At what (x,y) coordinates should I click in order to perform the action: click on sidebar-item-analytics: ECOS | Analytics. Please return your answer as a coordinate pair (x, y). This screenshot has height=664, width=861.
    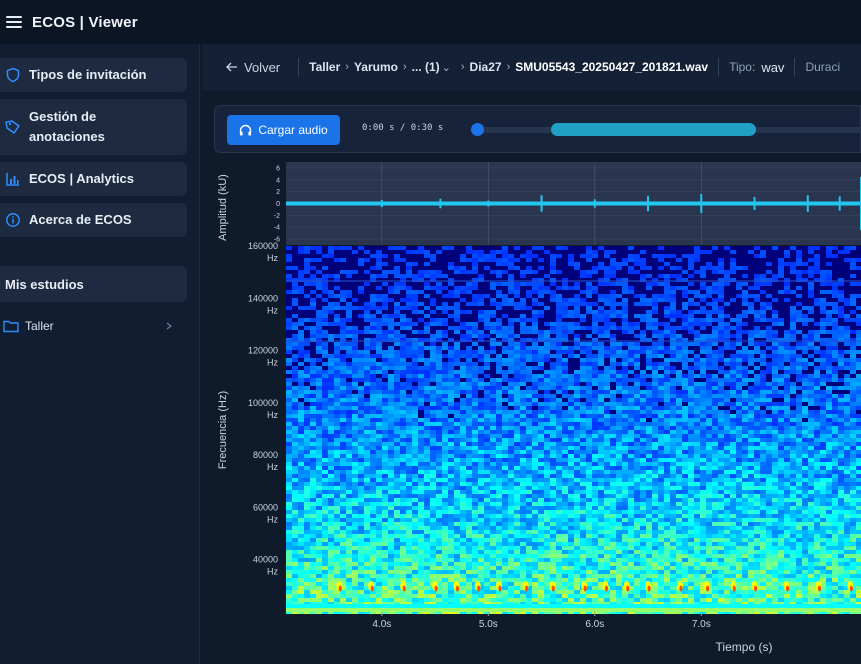
    Looking at the image, I should click on (93, 179).